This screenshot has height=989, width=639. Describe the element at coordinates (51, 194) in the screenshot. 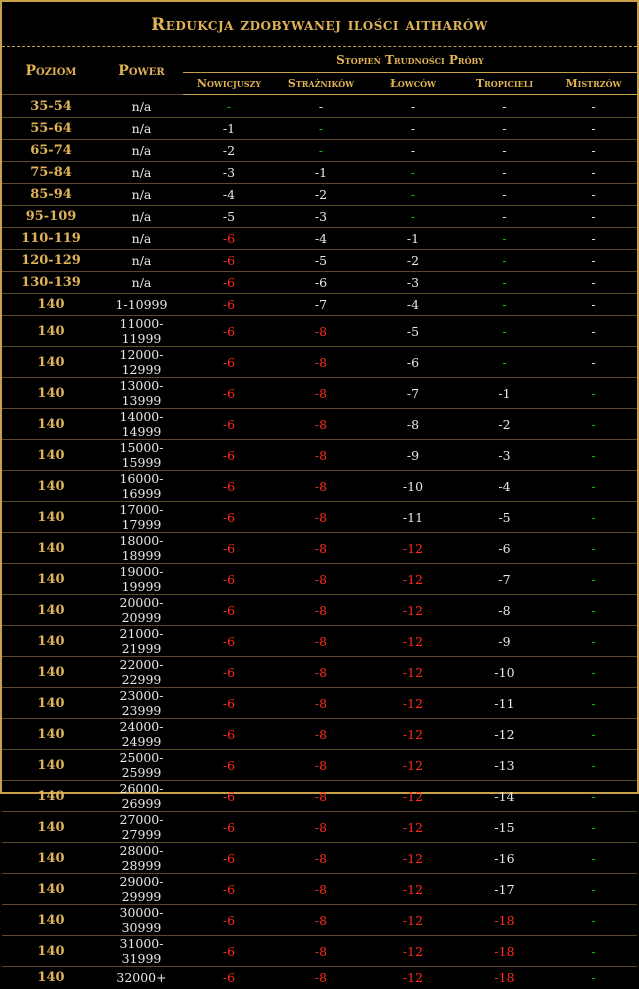

I see `level-cell: 85-94` at that location.